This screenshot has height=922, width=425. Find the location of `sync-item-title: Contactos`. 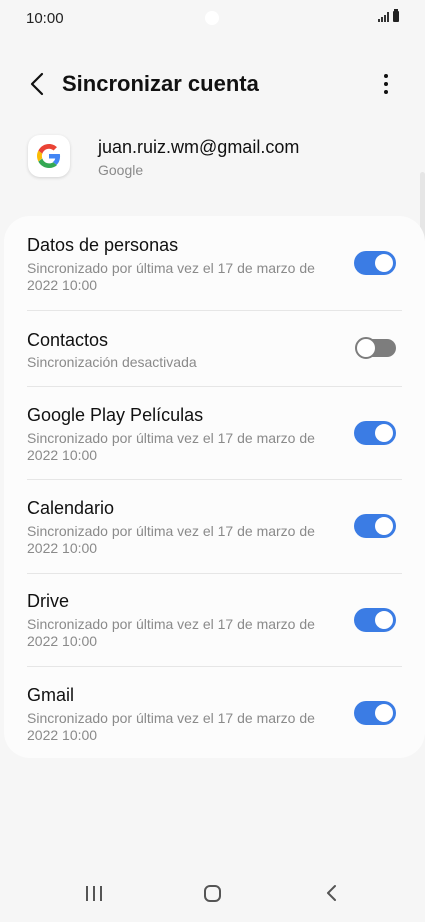

sync-item-title: Contactos is located at coordinates (68, 340).